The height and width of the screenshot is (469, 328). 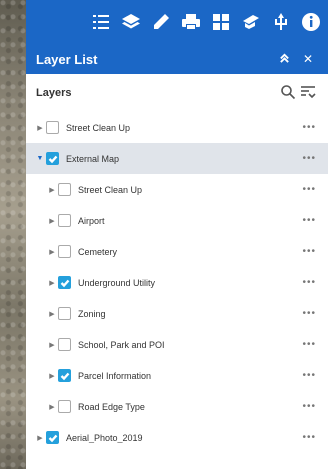 I want to click on layer-row: ▶ Airport •••, so click(x=177, y=220).